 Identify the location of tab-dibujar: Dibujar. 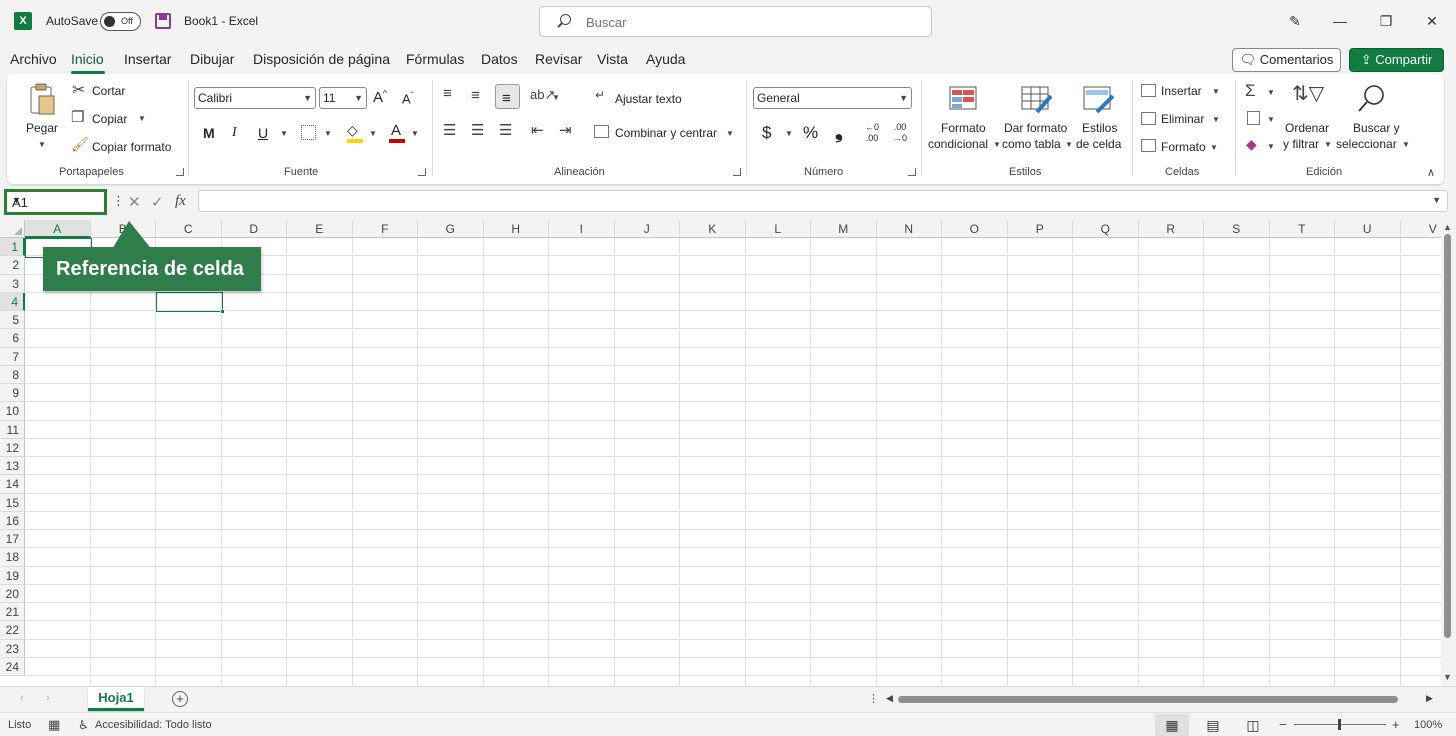
(212, 59).